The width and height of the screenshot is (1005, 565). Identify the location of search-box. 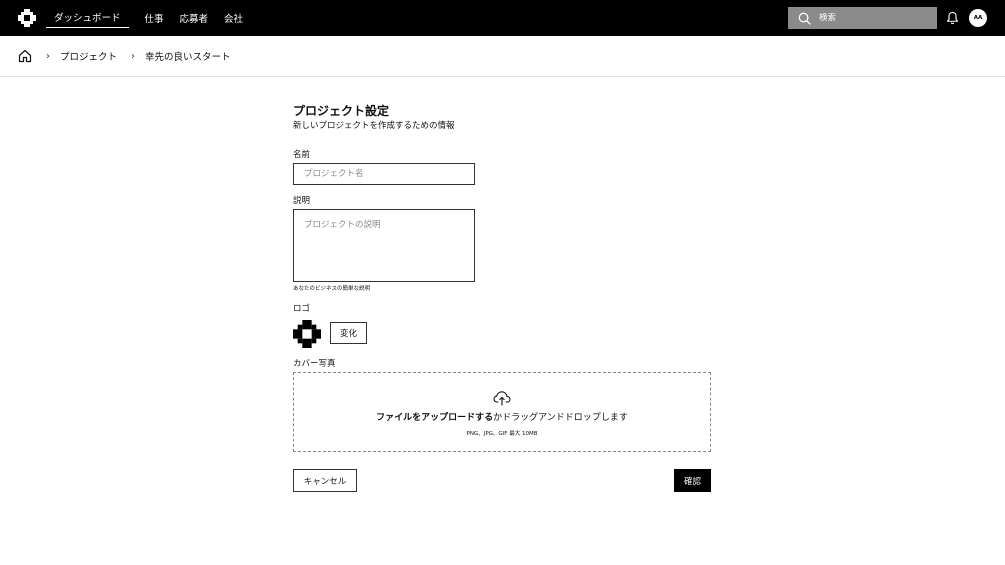
(862, 18).